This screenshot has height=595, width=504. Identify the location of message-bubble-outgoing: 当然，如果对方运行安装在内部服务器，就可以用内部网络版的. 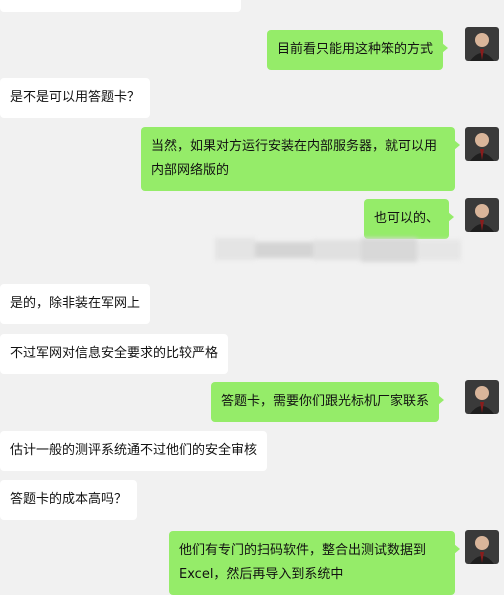
(300, 159).